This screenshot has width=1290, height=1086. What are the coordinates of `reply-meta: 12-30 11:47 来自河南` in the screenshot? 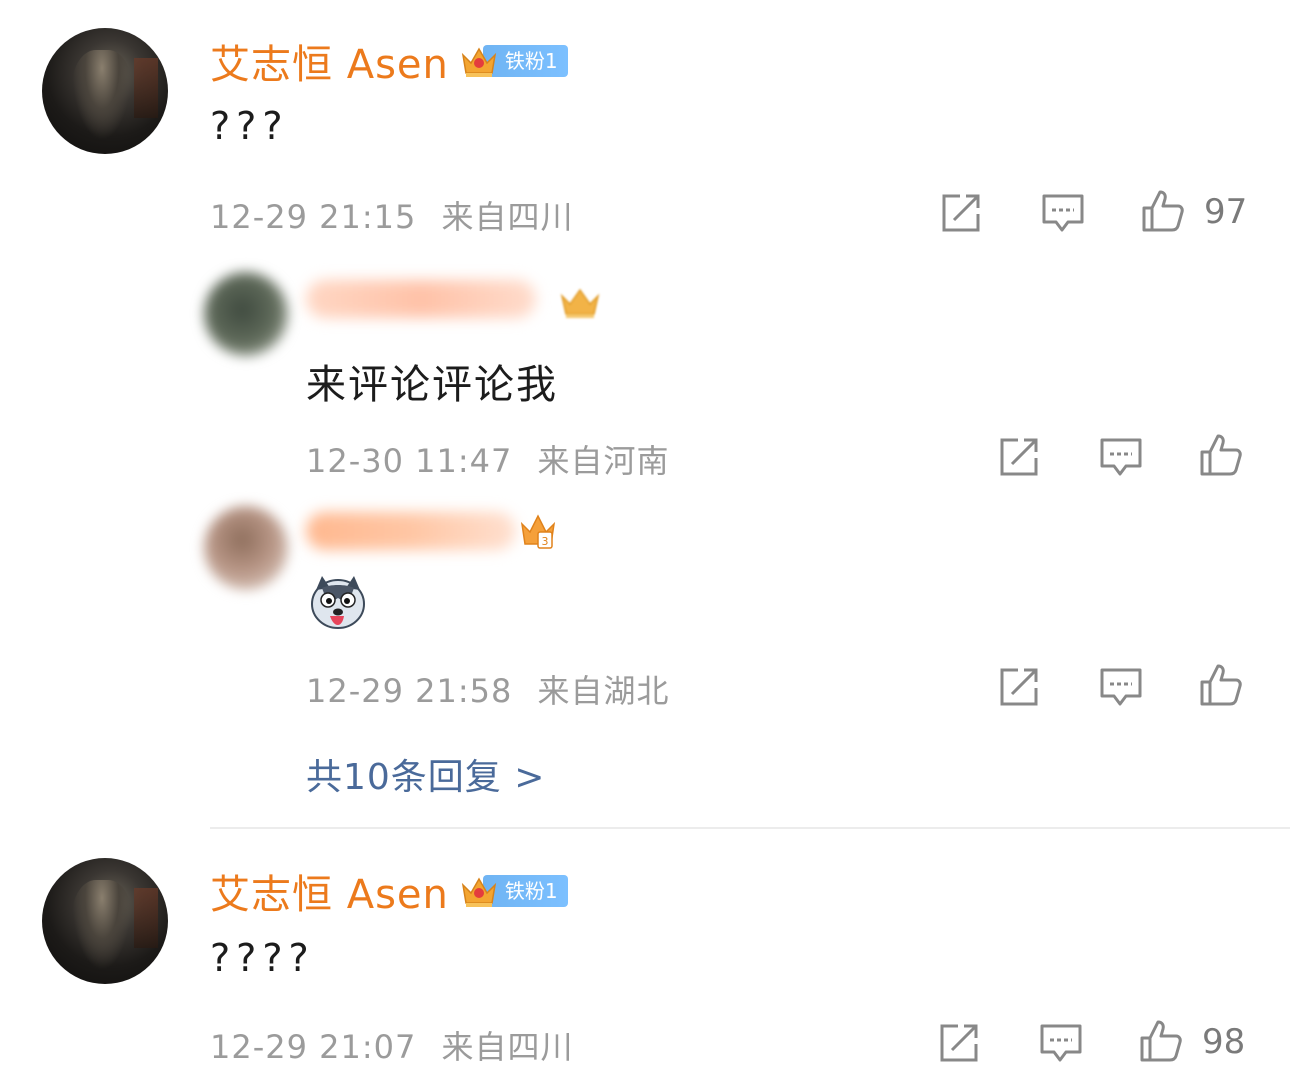 It's located at (488, 459).